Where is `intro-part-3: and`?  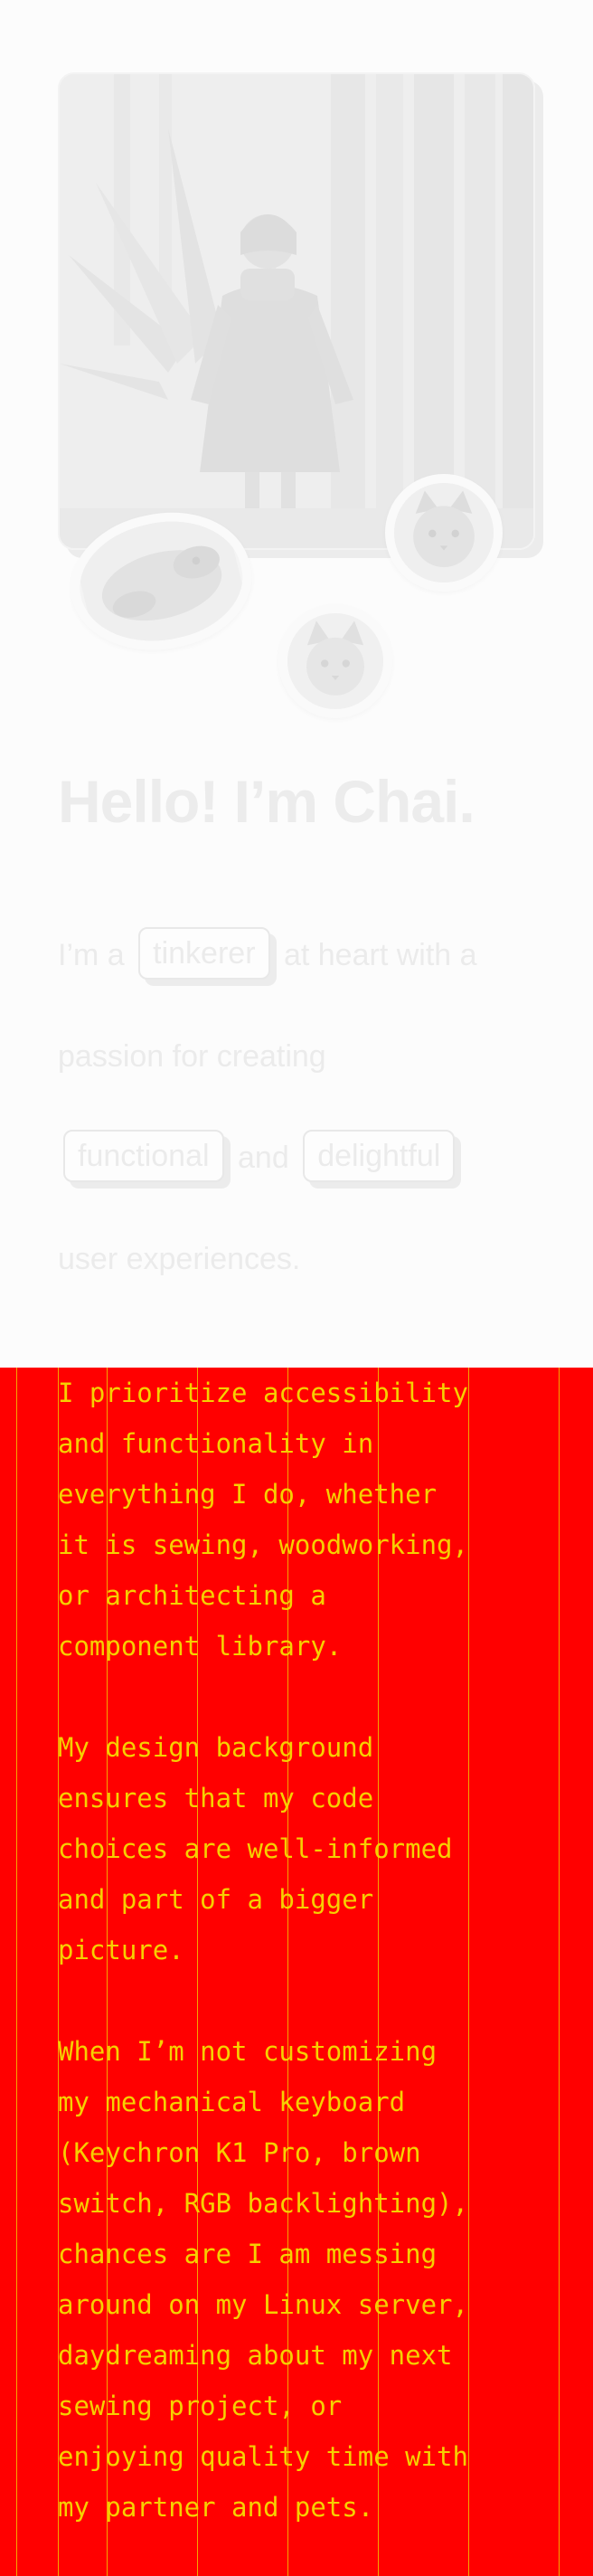
intro-part-3: and is located at coordinates (263, 1158).